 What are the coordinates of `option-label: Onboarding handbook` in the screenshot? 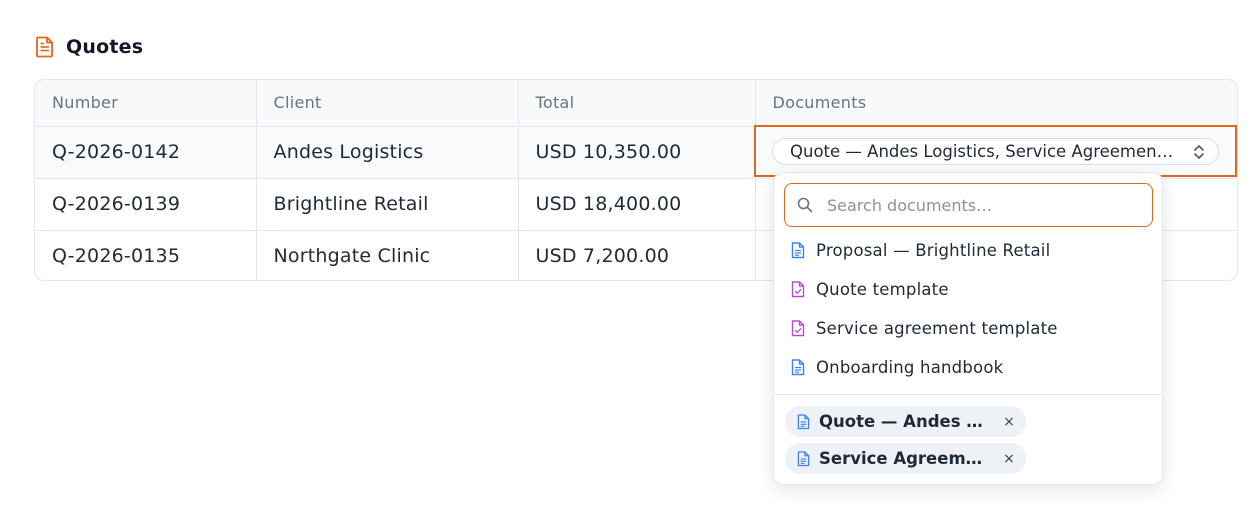 It's located at (910, 367).